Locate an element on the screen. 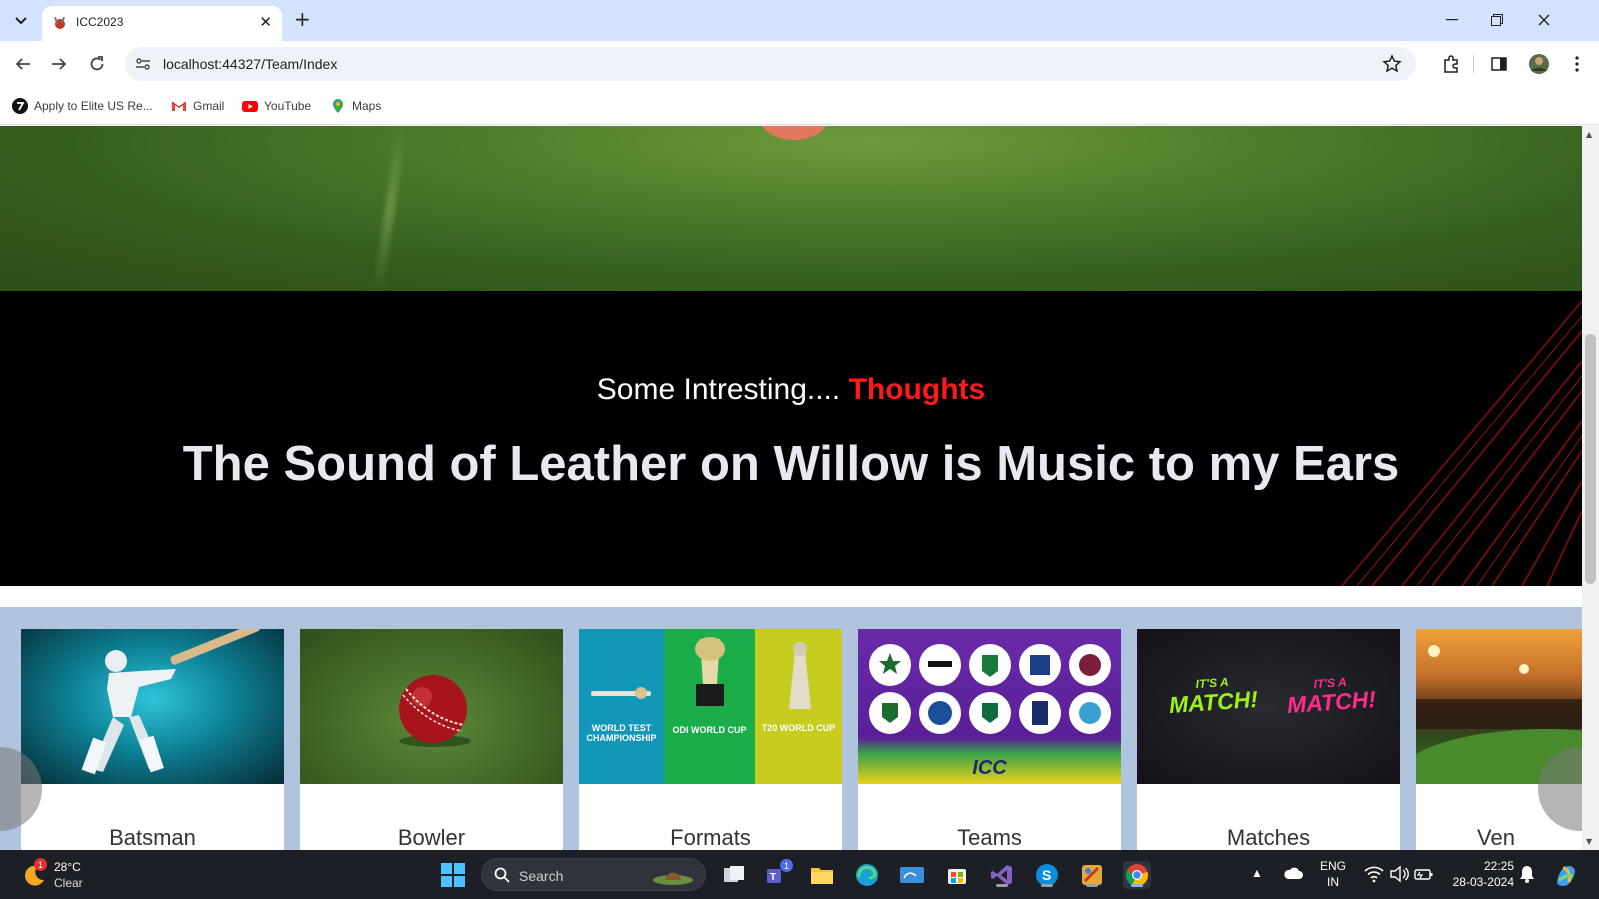  chevron-down-icon is located at coordinates (21, 21).